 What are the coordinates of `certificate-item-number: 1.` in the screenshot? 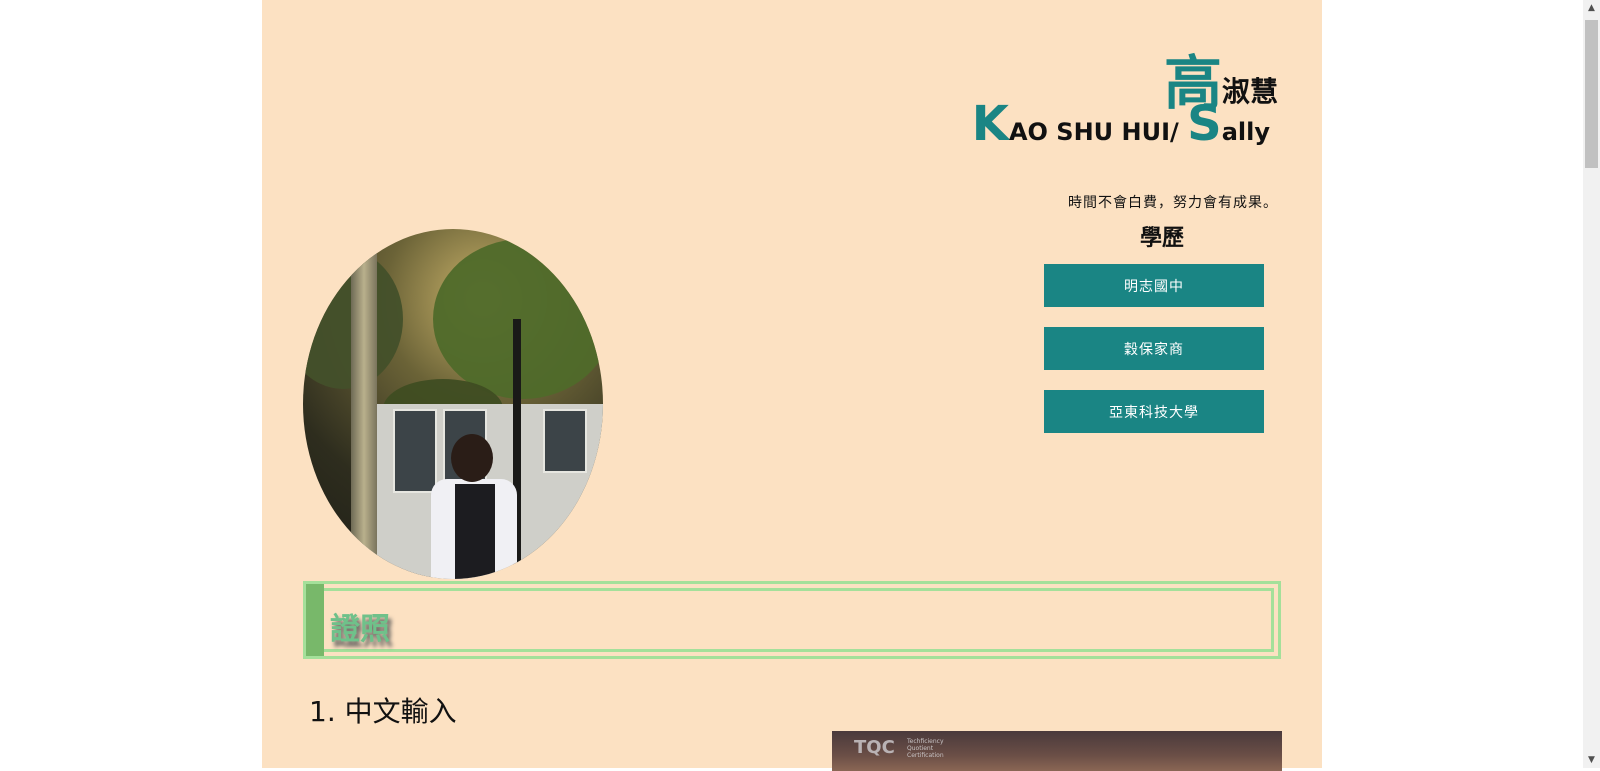 It's located at (322, 711).